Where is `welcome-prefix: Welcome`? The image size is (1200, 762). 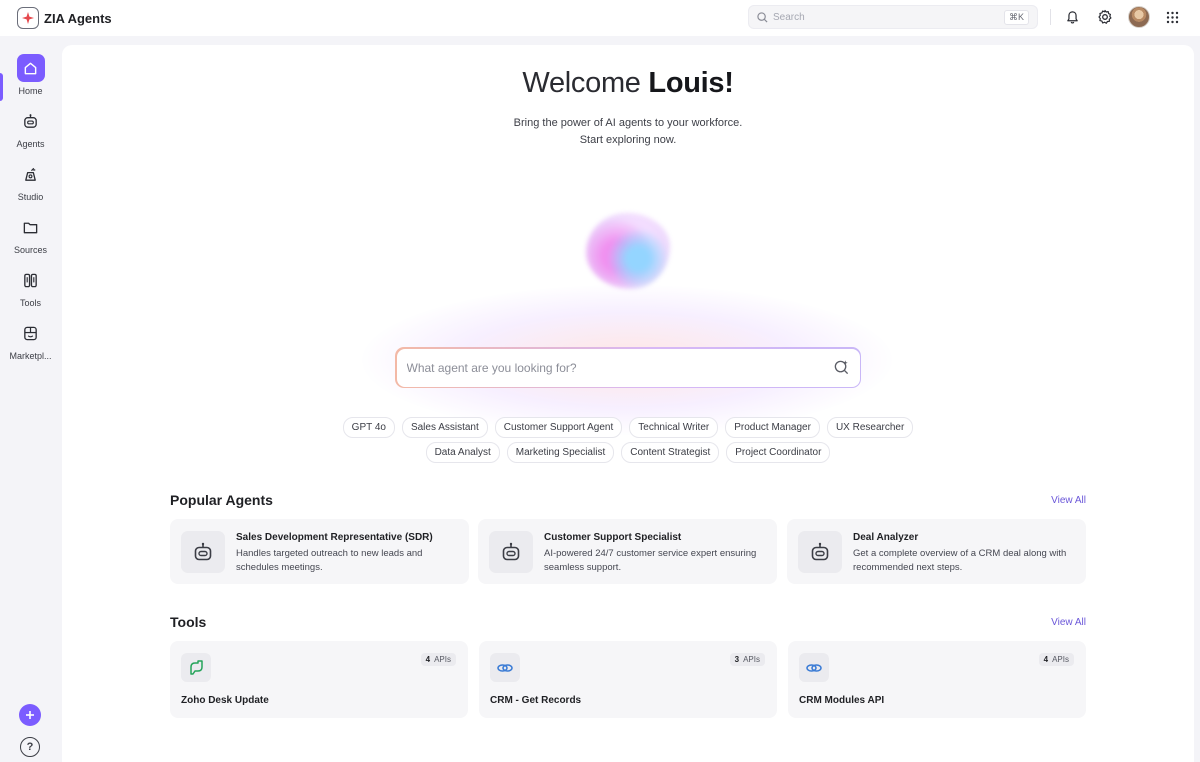
welcome-prefix: Welcome is located at coordinates (581, 83).